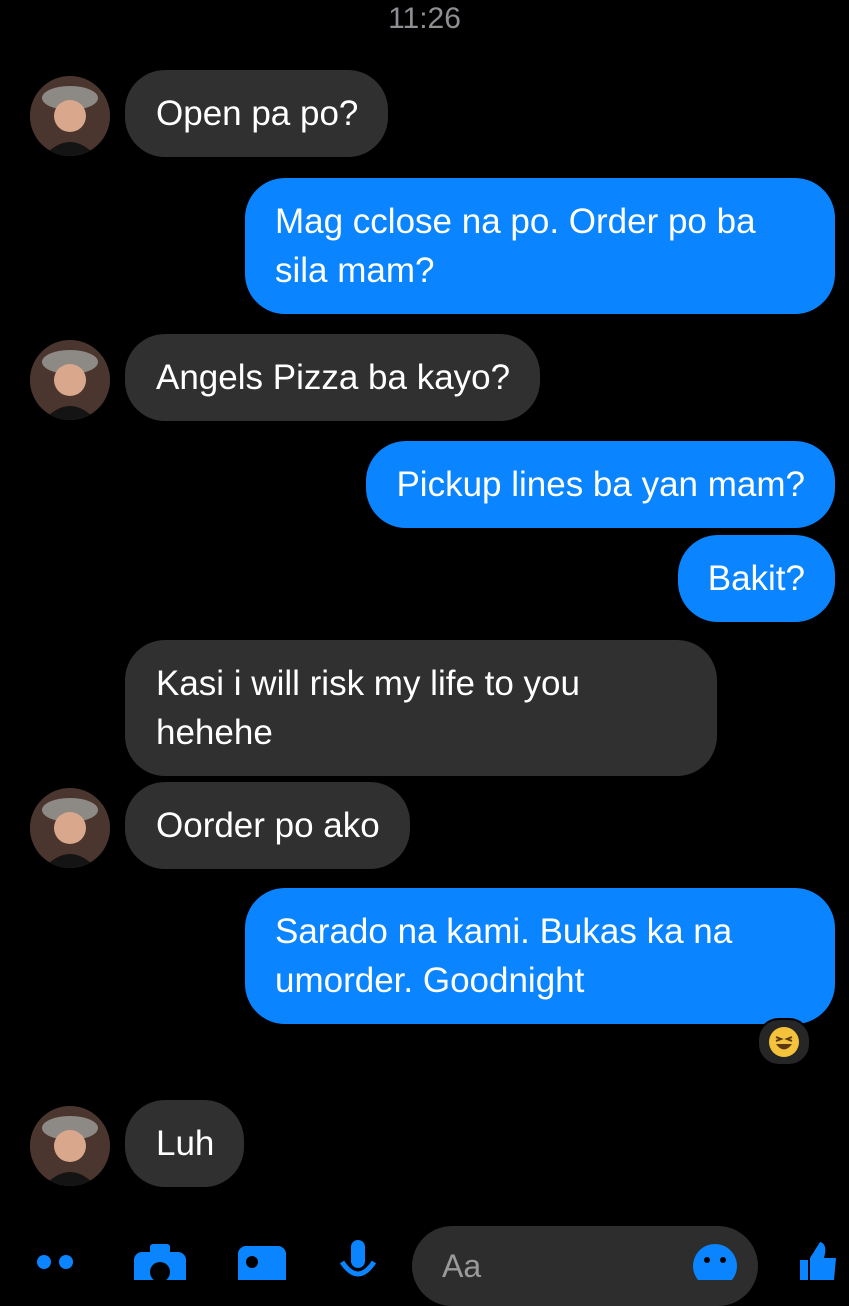 Image resolution: width=849 pixels, height=1306 pixels. I want to click on more-icon, so click(59, 1260).